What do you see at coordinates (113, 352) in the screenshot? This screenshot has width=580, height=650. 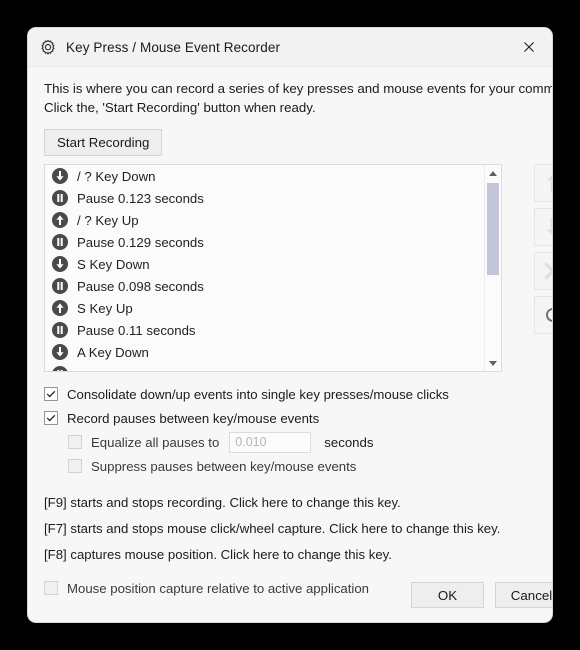 I see `event-list-item-label: A Key Down` at bounding box center [113, 352].